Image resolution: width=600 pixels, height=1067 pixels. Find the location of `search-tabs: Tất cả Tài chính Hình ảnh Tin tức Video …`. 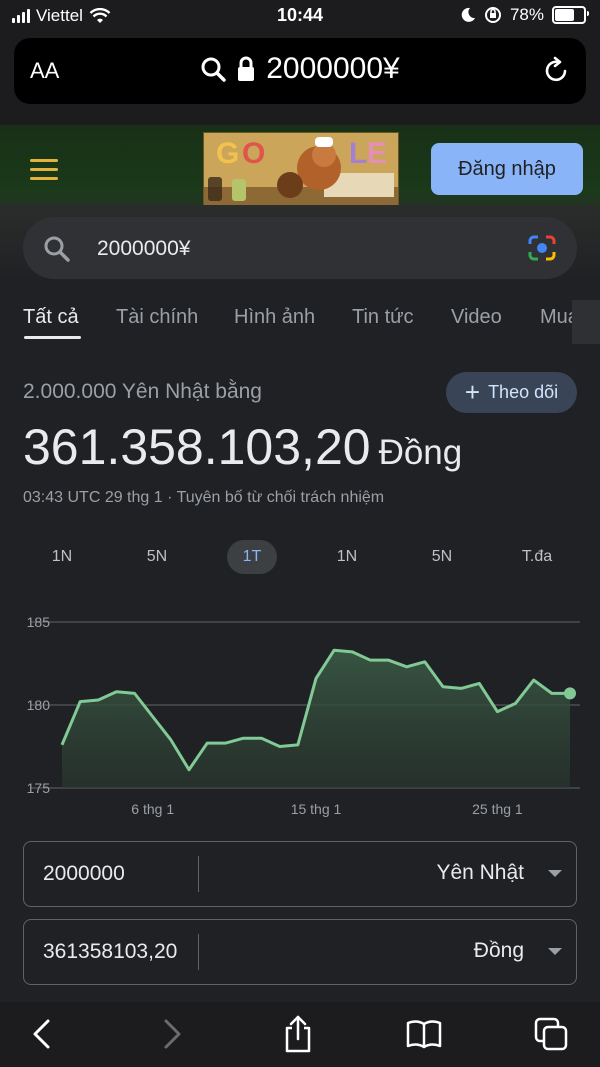

search-tabs: Tất cả Tài chính Hình ảnh Tin tức Video … is located at coordinates (300, 322).